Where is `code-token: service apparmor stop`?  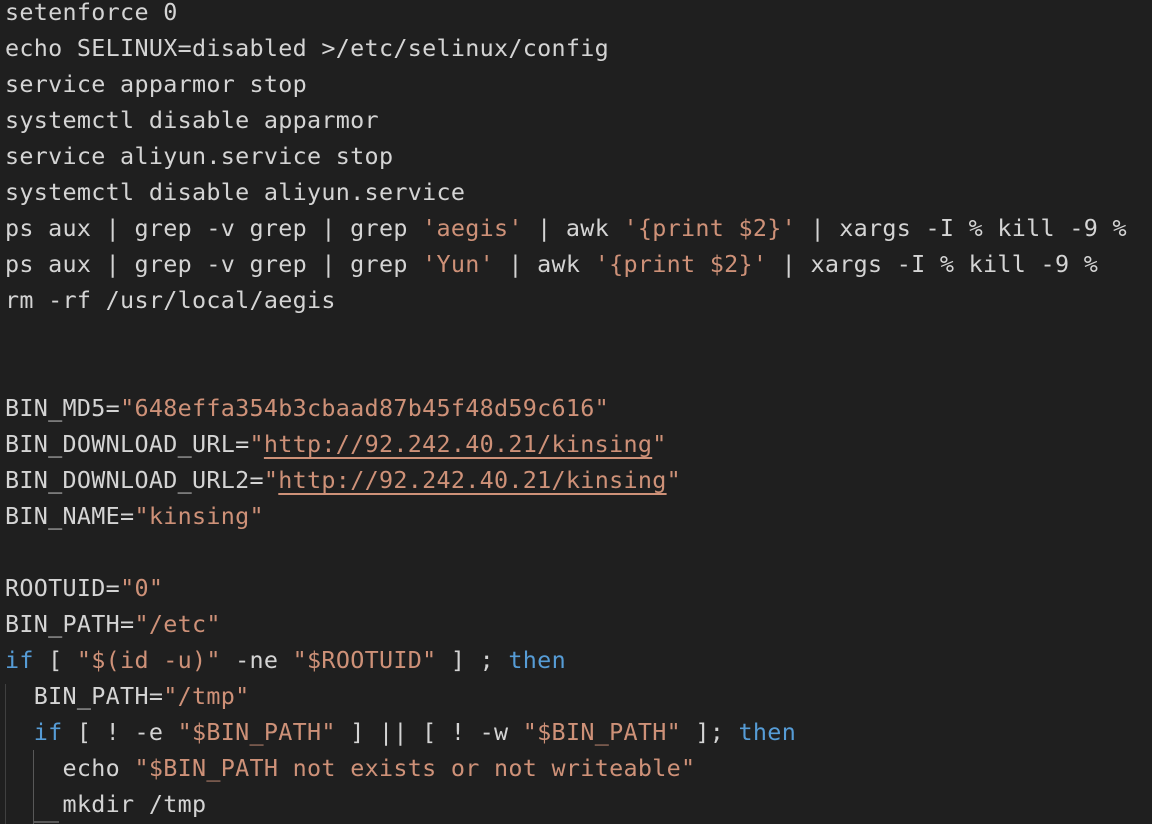
code-token: service apparmor stop is located at coordinates (156, 84).